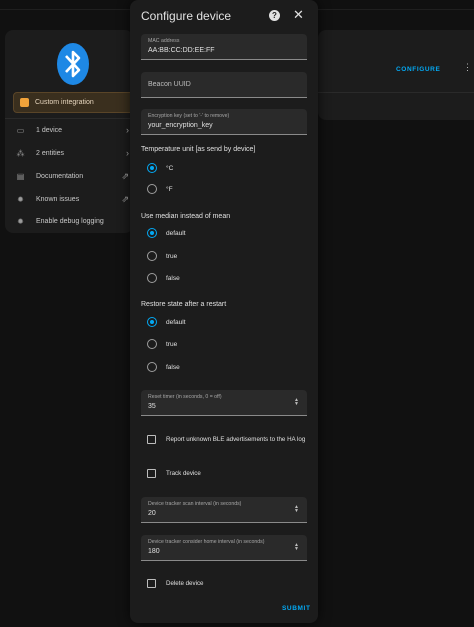  I want to click on devices-label: 1 device, so click(49, 130).